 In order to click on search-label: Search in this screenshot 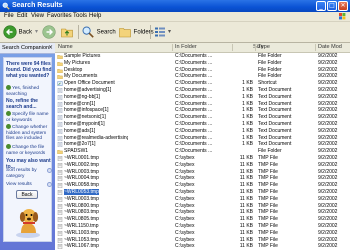, I will do `click(106, 32)`.